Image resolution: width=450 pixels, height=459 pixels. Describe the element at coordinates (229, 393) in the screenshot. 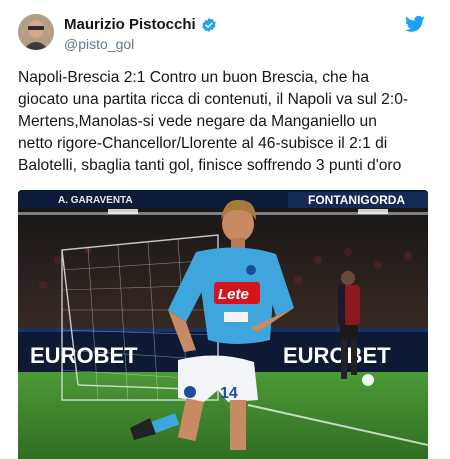

I see `jersey-number: 14` at that location.